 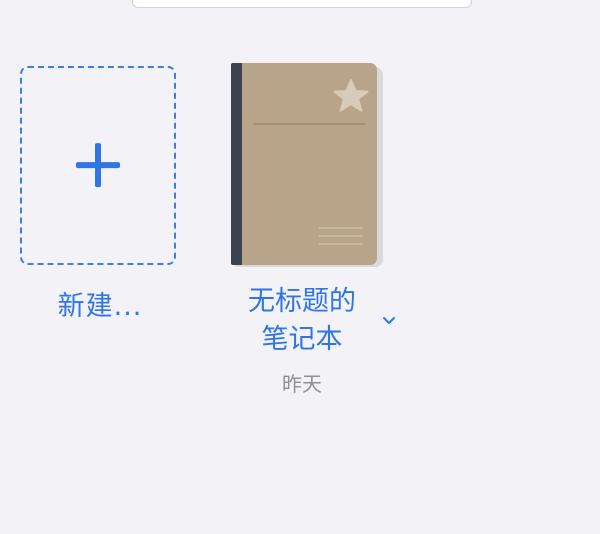 I want to click on cover-body, so click(x=304, y=164).